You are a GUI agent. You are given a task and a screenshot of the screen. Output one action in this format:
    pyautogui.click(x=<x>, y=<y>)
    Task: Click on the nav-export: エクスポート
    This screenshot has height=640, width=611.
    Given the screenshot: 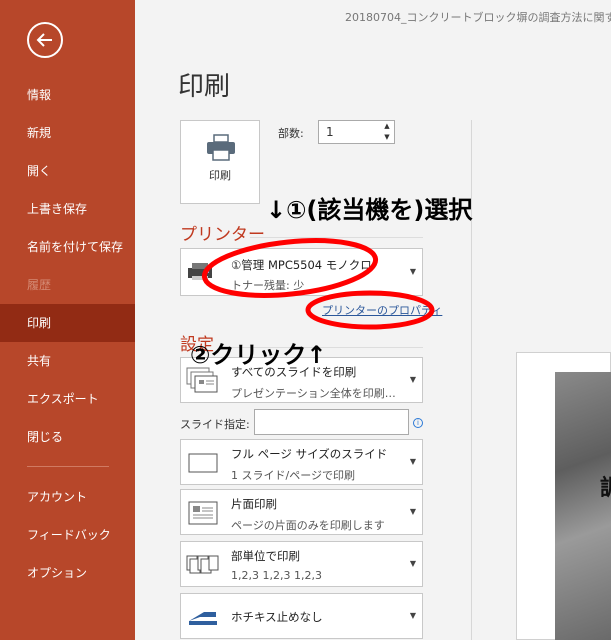 What is the action you would take?
    pyautogui.click(x=67, y=399)
    